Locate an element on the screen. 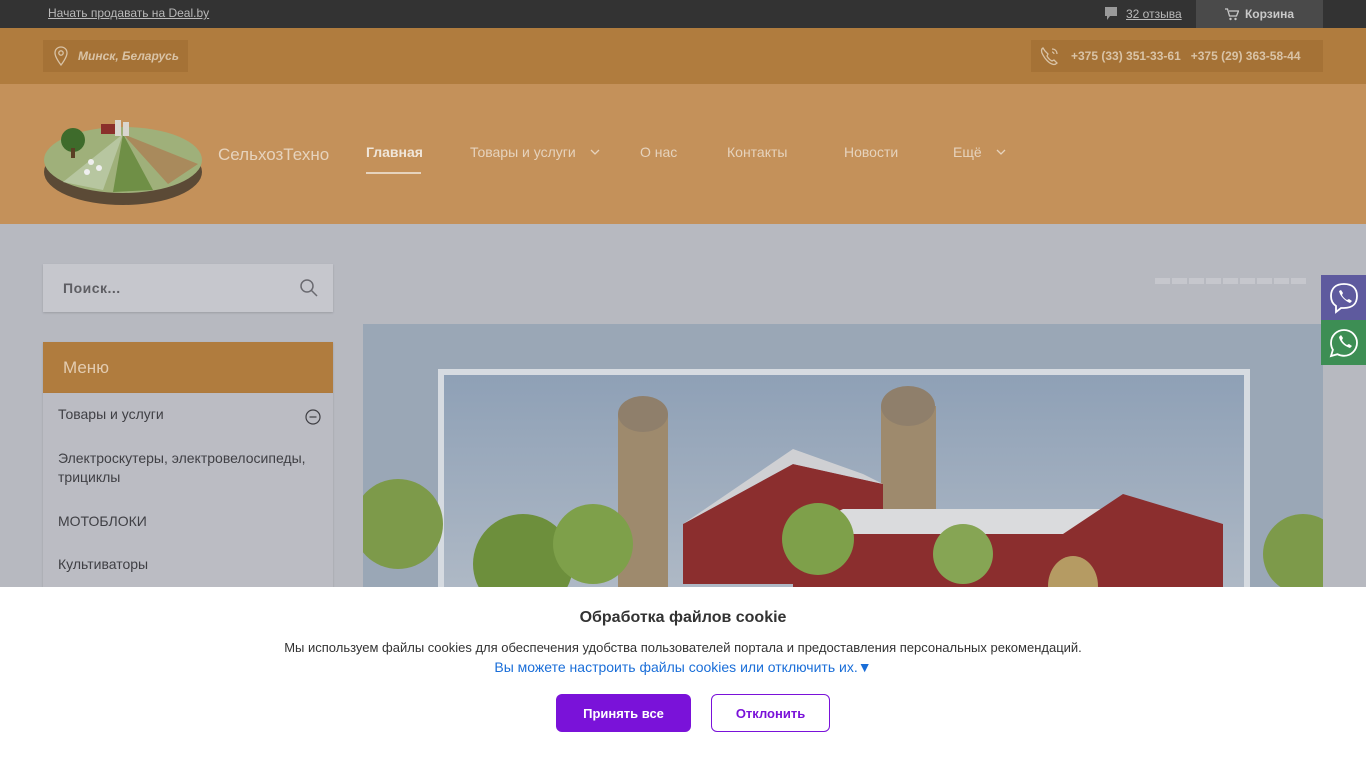 The height and width of the screenshot is (768, 1366). nav-about-label: О нас is located at coordinates (659, 152).